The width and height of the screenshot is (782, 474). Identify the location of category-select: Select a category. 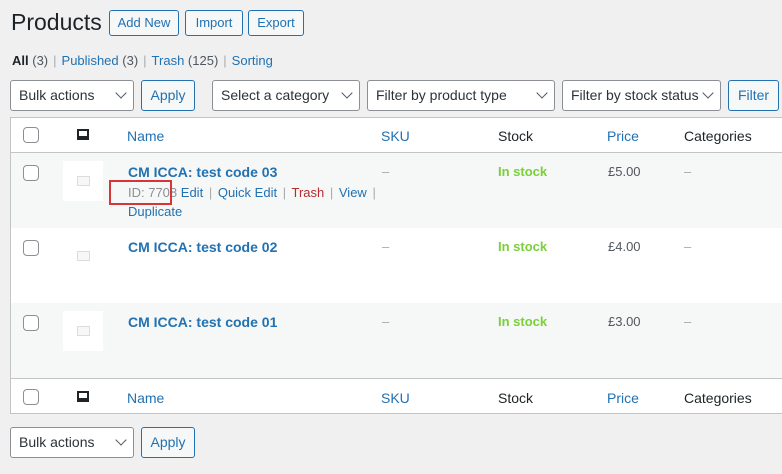
(286, 95).